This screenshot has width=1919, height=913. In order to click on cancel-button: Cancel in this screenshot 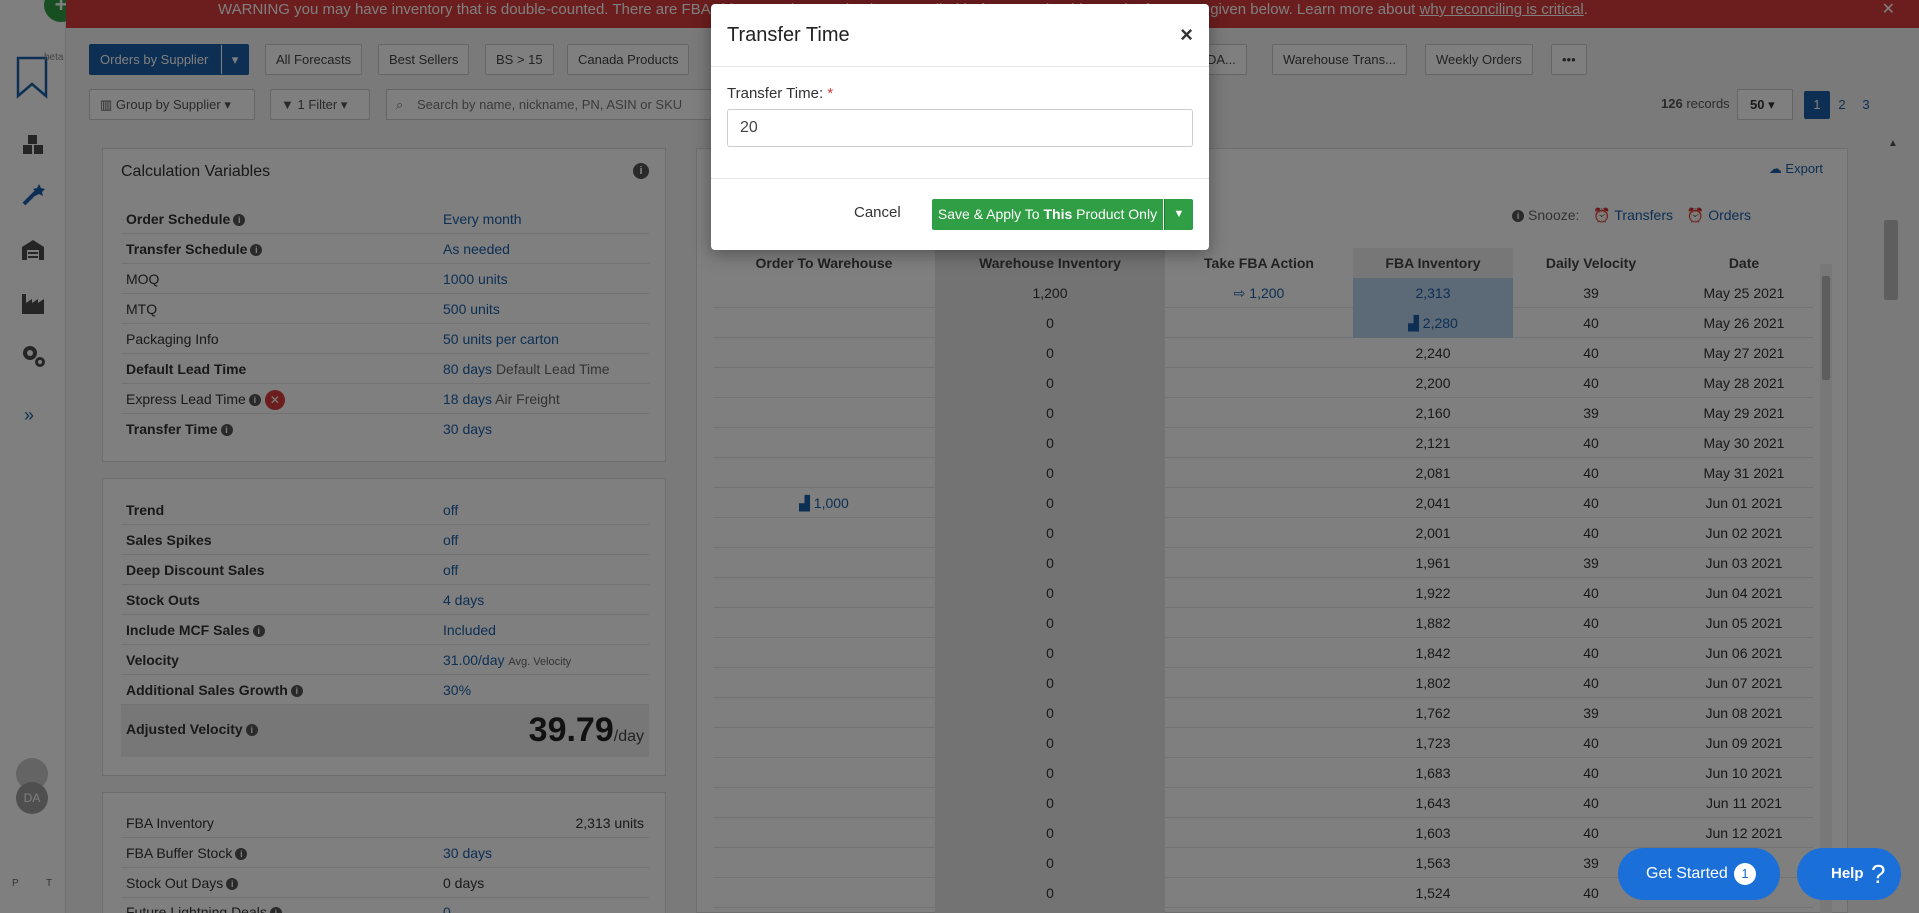, I will do `click(877, 212)`.